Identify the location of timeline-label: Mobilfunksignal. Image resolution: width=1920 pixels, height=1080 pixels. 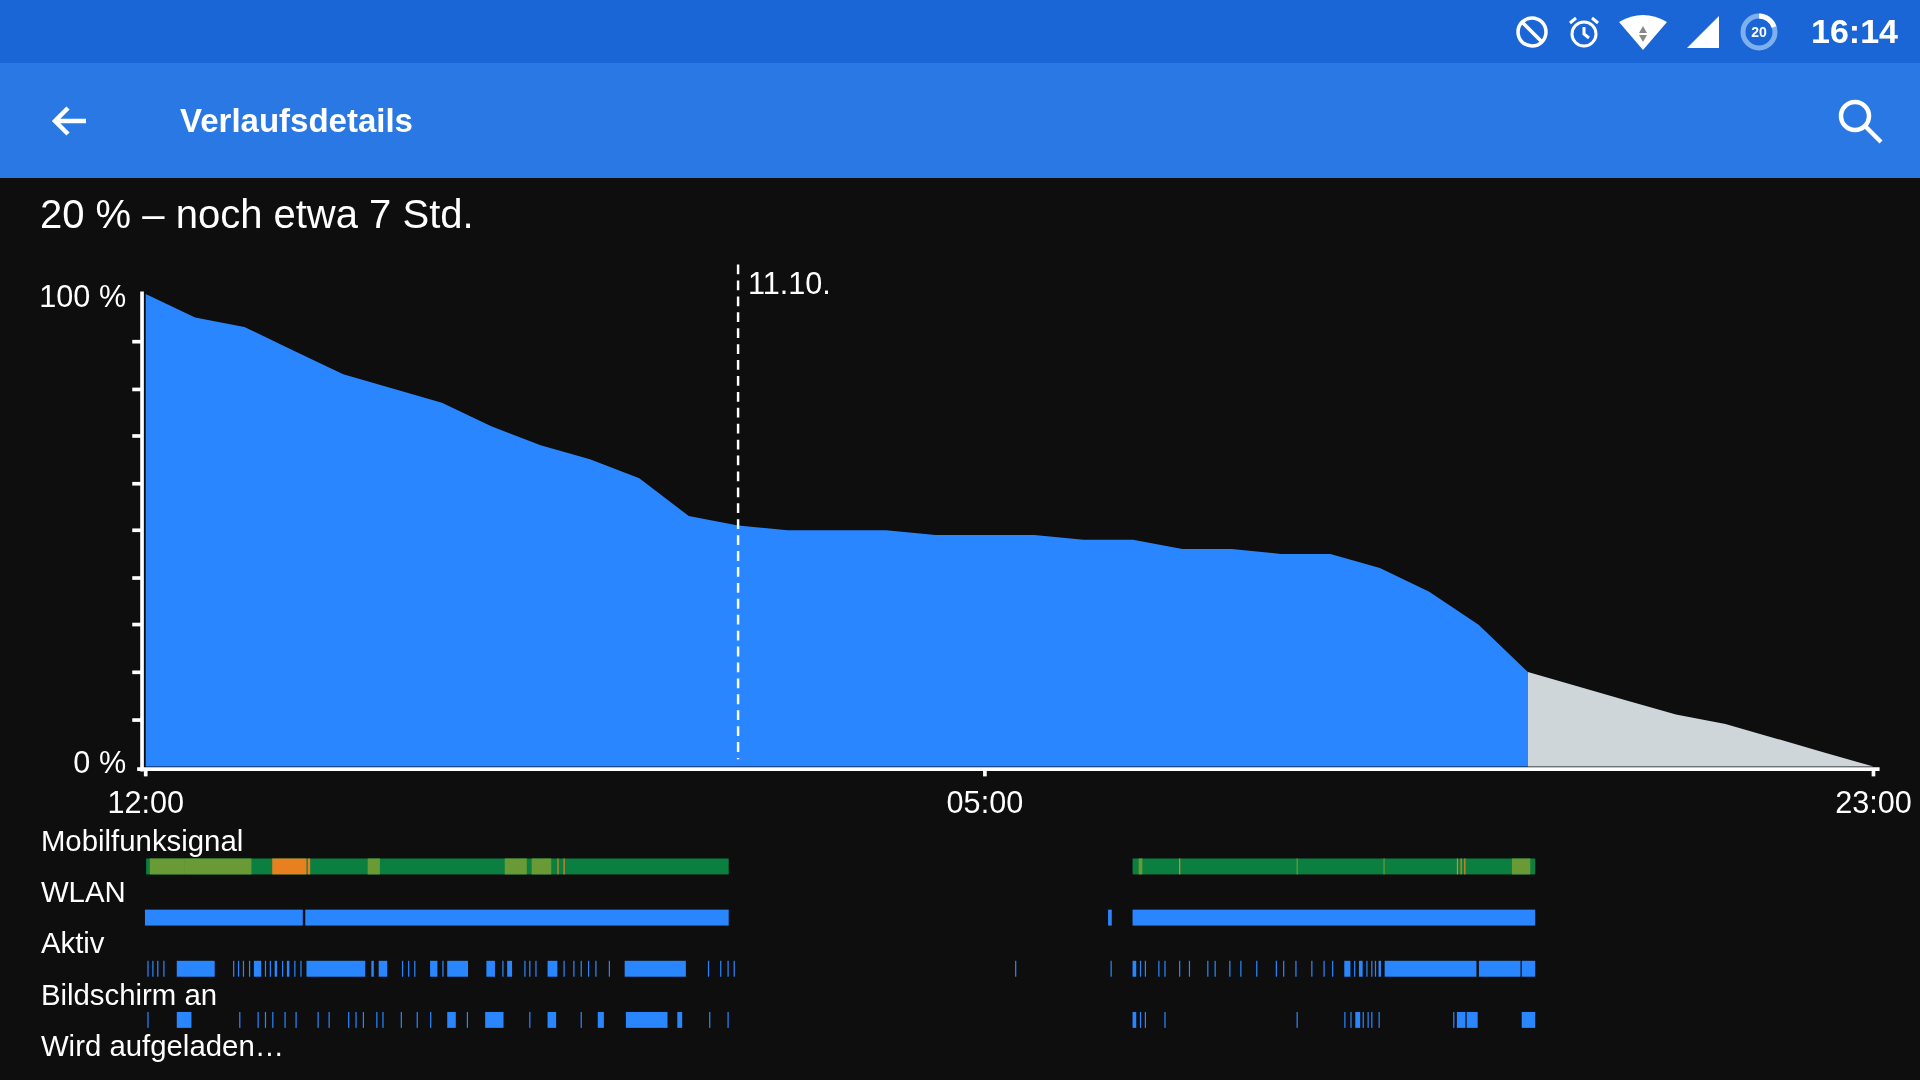
(142, 841).